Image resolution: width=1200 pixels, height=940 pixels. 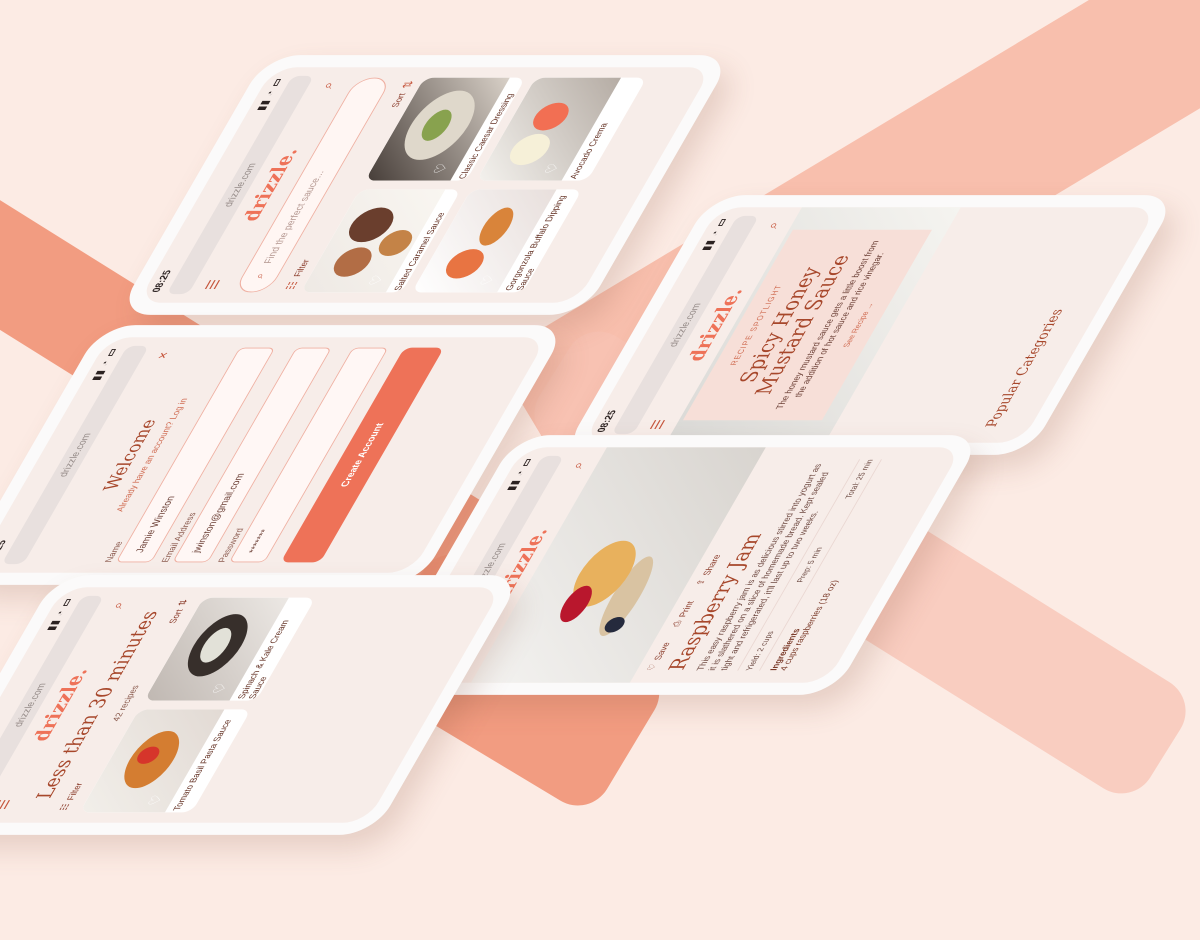 What do you see at coordinates (700, 582) in the screenshot?
I see `share-icon: ⇪` at bounding box center [700, 582].